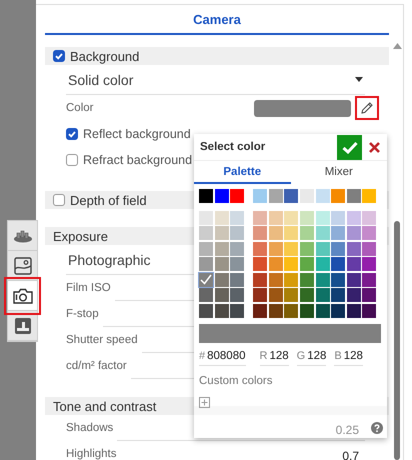  I want to click on field-label: Color, so click(80, 108).